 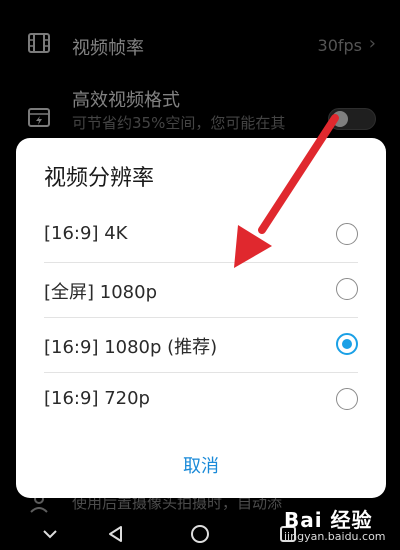 I want to click on option-fullscreen-1080p: [全屏] 1080p, so click(x=201, y=290).